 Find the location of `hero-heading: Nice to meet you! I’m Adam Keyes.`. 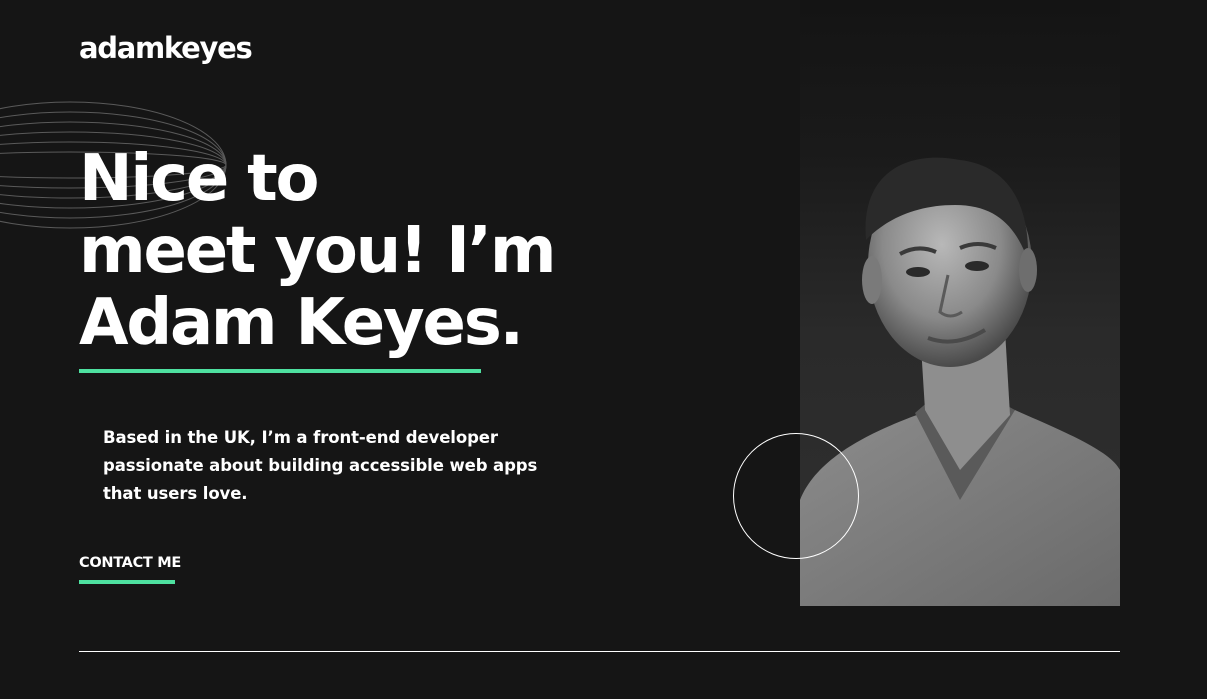

hero-heading: Nice to meet you! I’m Adam Keyes. is located at coordinates (318, 251).